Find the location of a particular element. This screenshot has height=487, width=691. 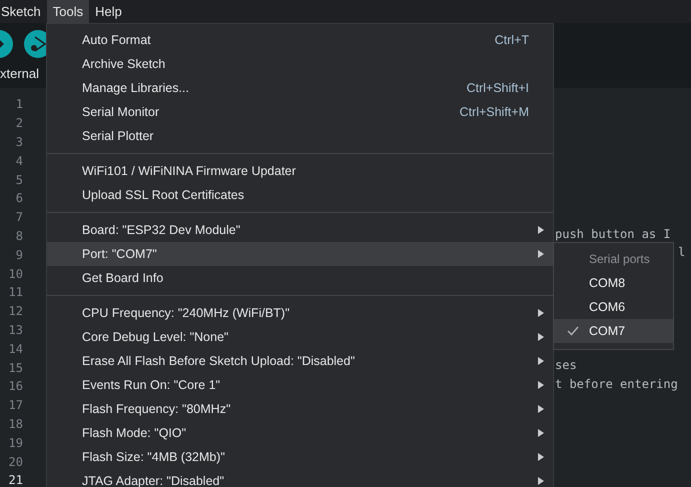

line-number: 6 is located at coordinates (18, 198).